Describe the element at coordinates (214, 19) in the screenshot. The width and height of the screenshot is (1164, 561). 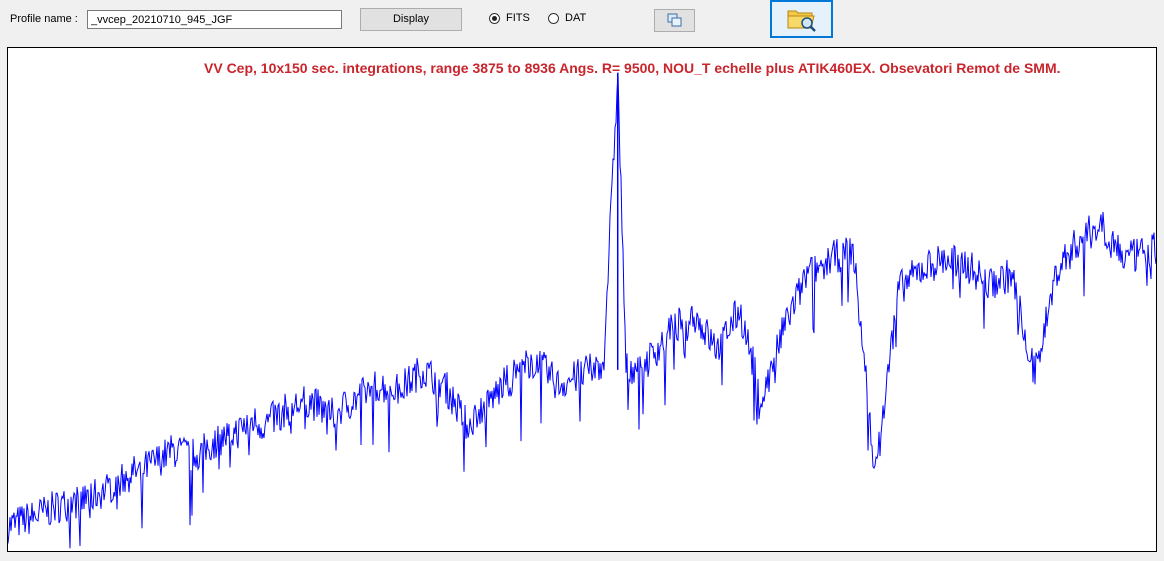
I see `profile-name-input` at that location.